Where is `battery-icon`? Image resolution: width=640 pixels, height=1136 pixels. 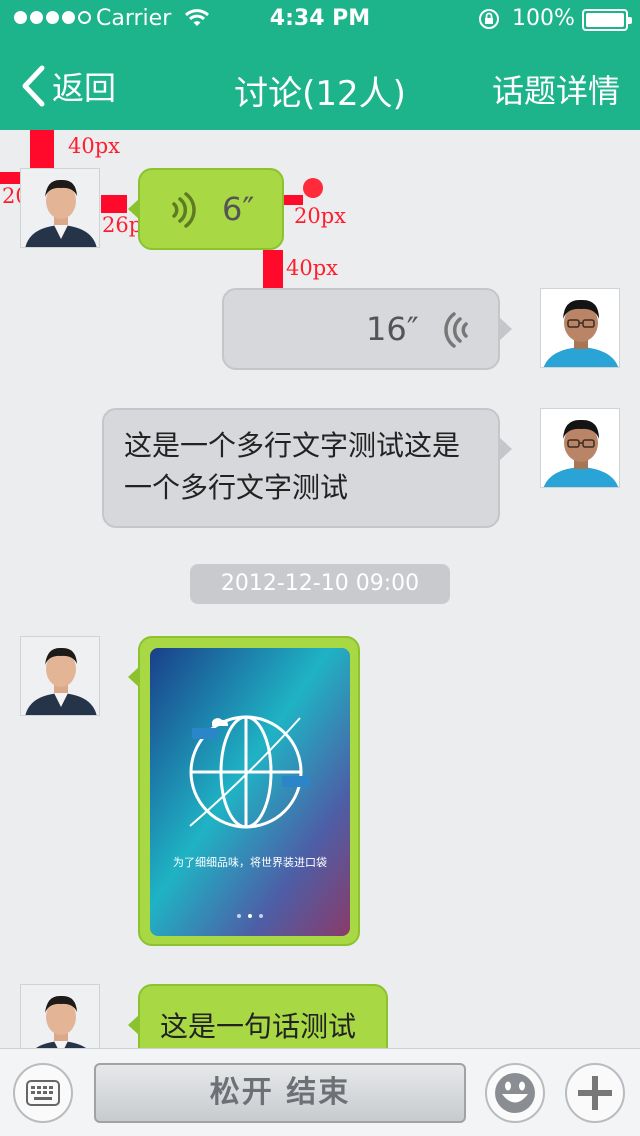
battery-icon is located at coordinates (607, 20).